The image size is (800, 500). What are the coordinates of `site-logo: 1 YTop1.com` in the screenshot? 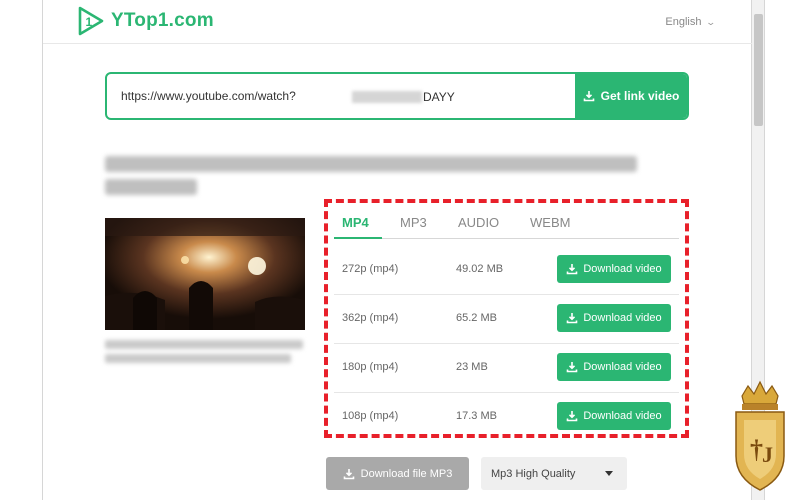 It's located at (145, 21).